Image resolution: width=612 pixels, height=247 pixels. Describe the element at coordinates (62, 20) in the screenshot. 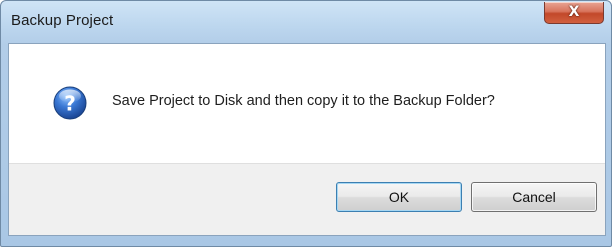

I see `window-title: Backup Project` at that location.